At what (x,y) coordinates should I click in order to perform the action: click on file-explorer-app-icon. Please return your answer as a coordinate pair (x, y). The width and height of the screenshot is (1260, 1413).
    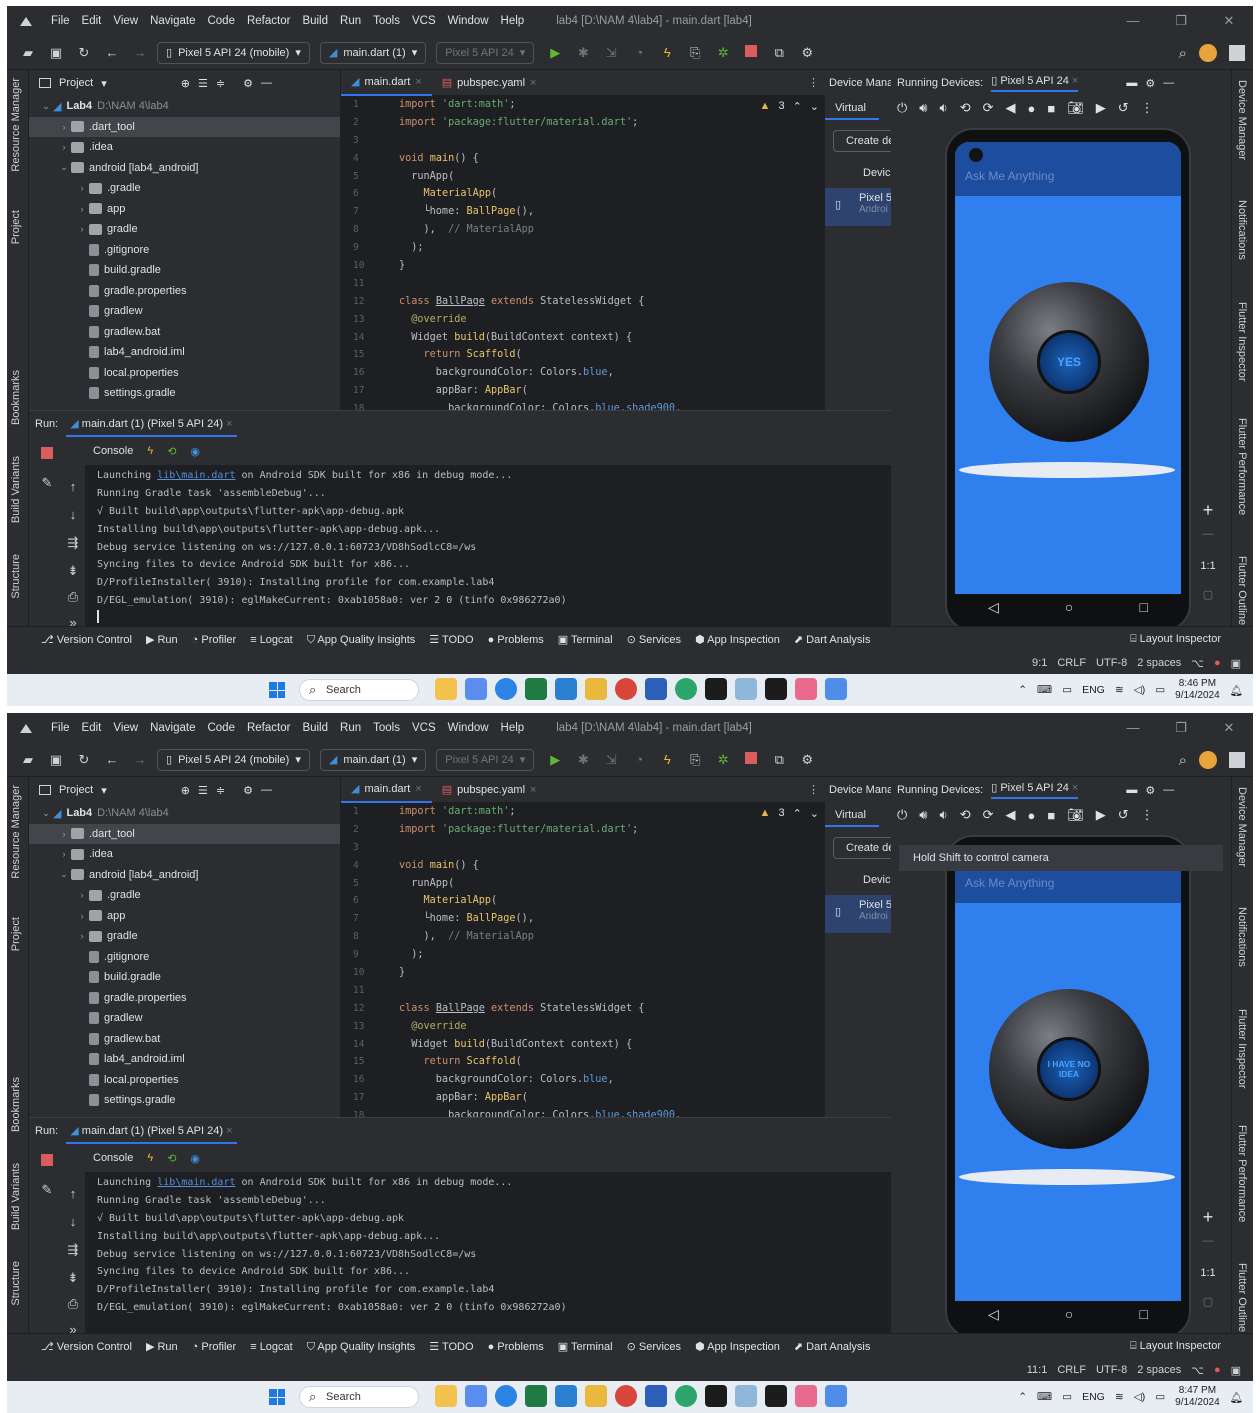
    Looking at the image, I should click on (446, 1396).